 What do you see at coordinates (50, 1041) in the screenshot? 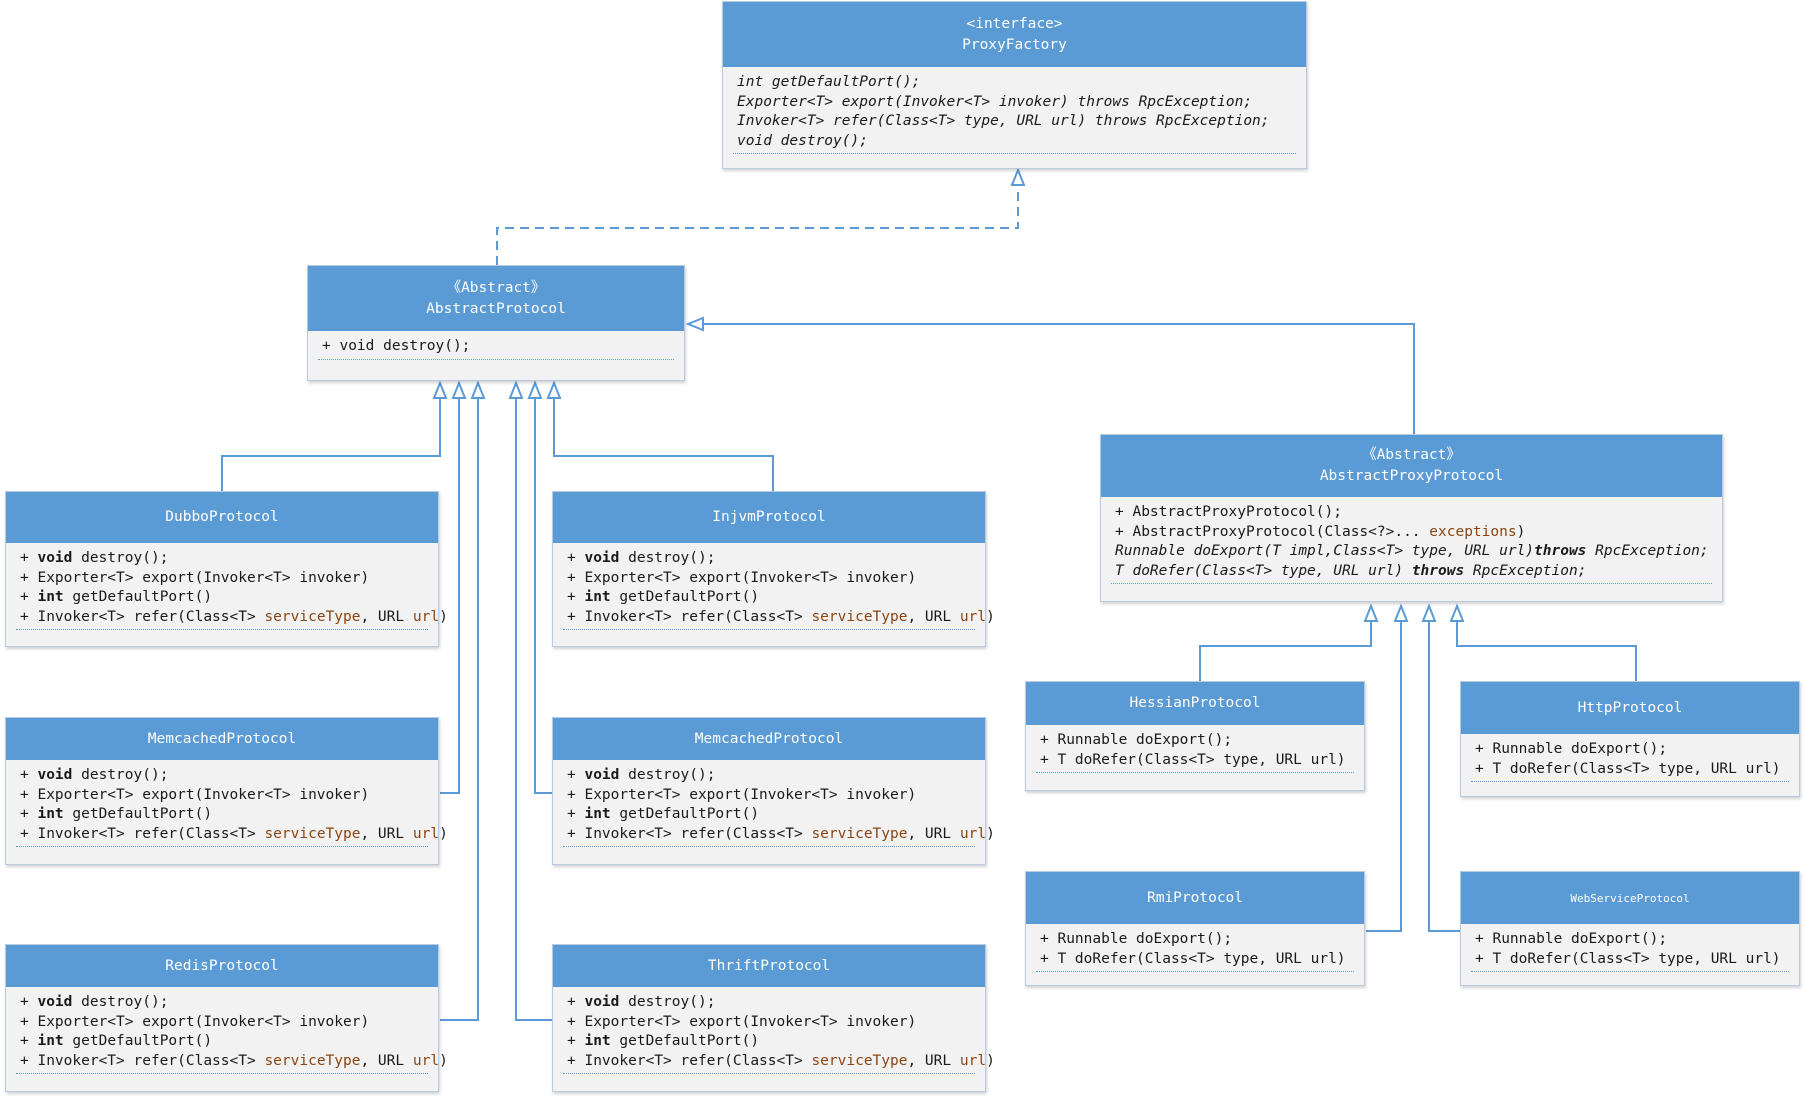
I see `method-token: int` at bounding box center [50, 1041].